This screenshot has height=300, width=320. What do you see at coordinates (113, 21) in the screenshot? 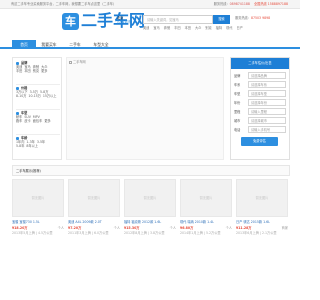
I see `site-logo-text: 二手车网` at bounding box center [113, 21].